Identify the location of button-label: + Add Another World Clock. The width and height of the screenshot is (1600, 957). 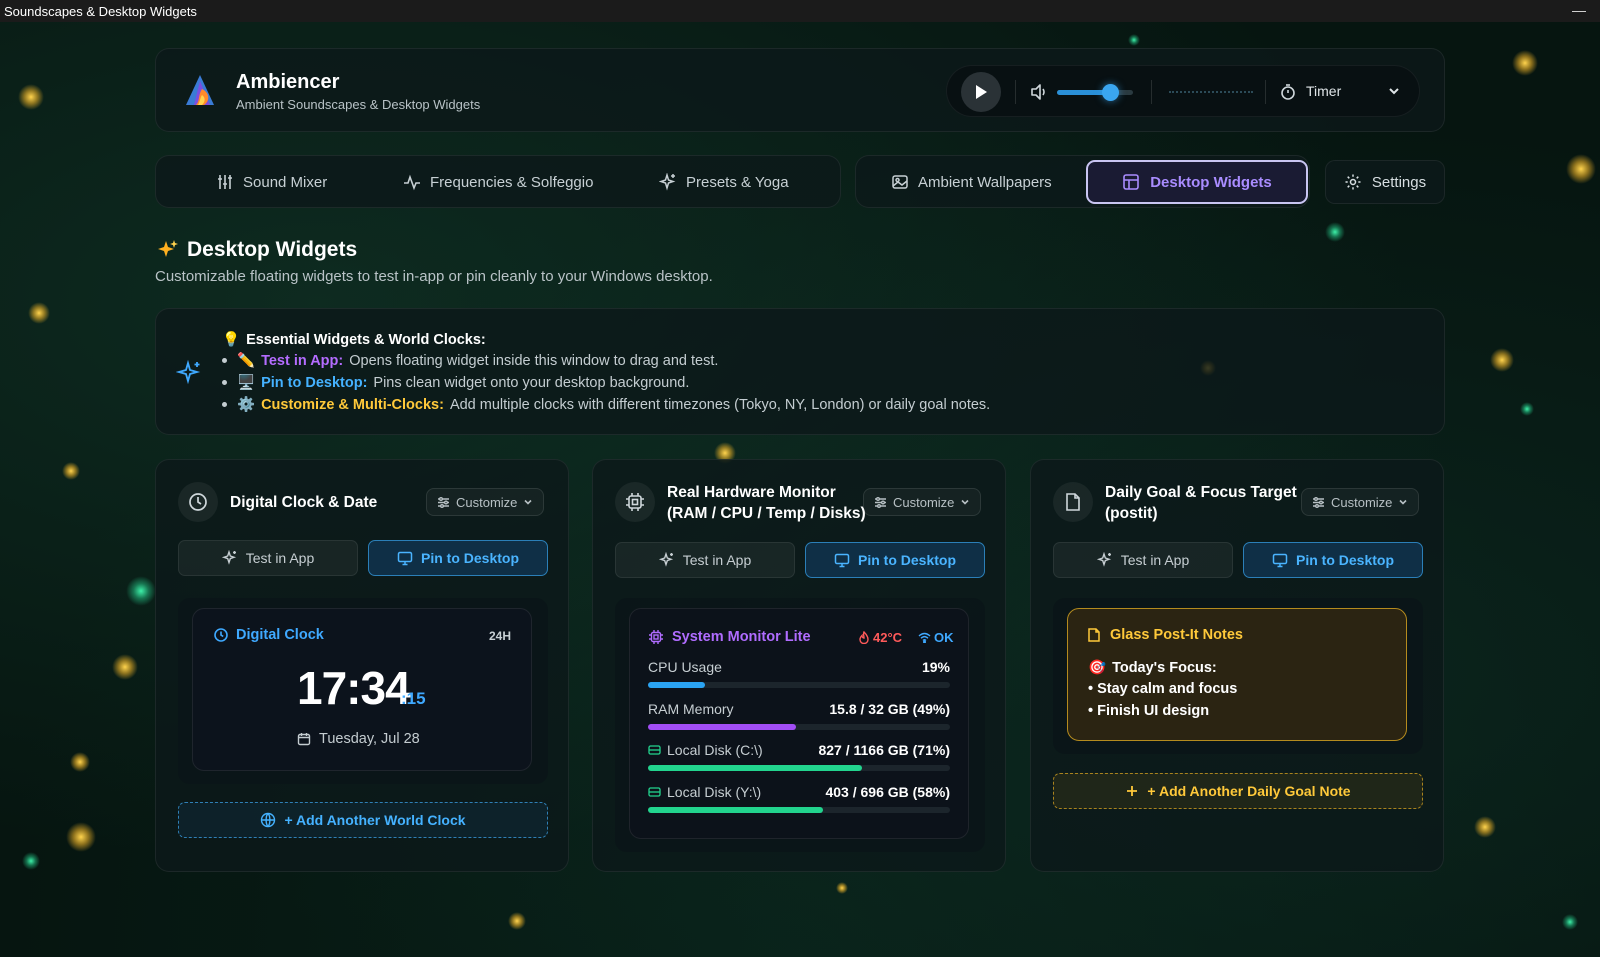
(375, 820).